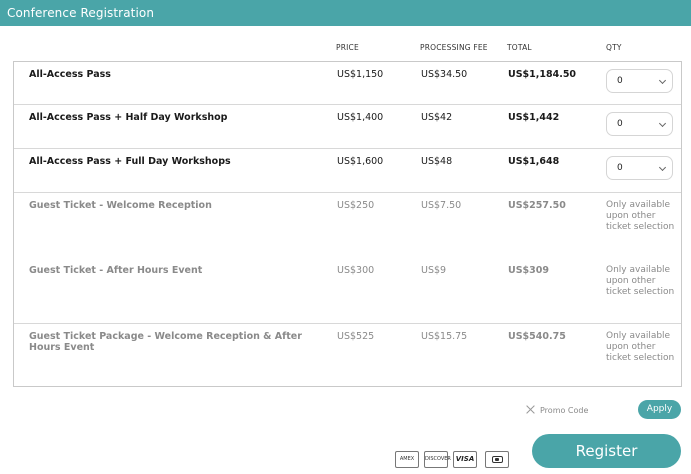  Describe the element at coordinates (542, 74) in the screenshot. I see `ticket-total: US$1,184.50` at that location.